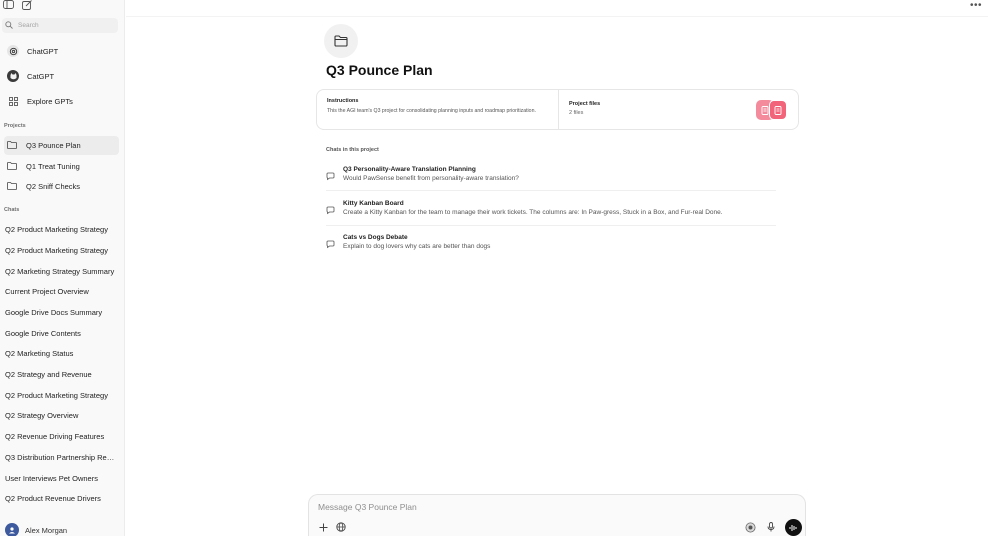 The width and height of the screenshot is (988, 536). What do you see at coordinates (61, 415) in the screenshot?
I see `chat-history-item: Q2 Strategy Overview` at bounding box center [61, 415].